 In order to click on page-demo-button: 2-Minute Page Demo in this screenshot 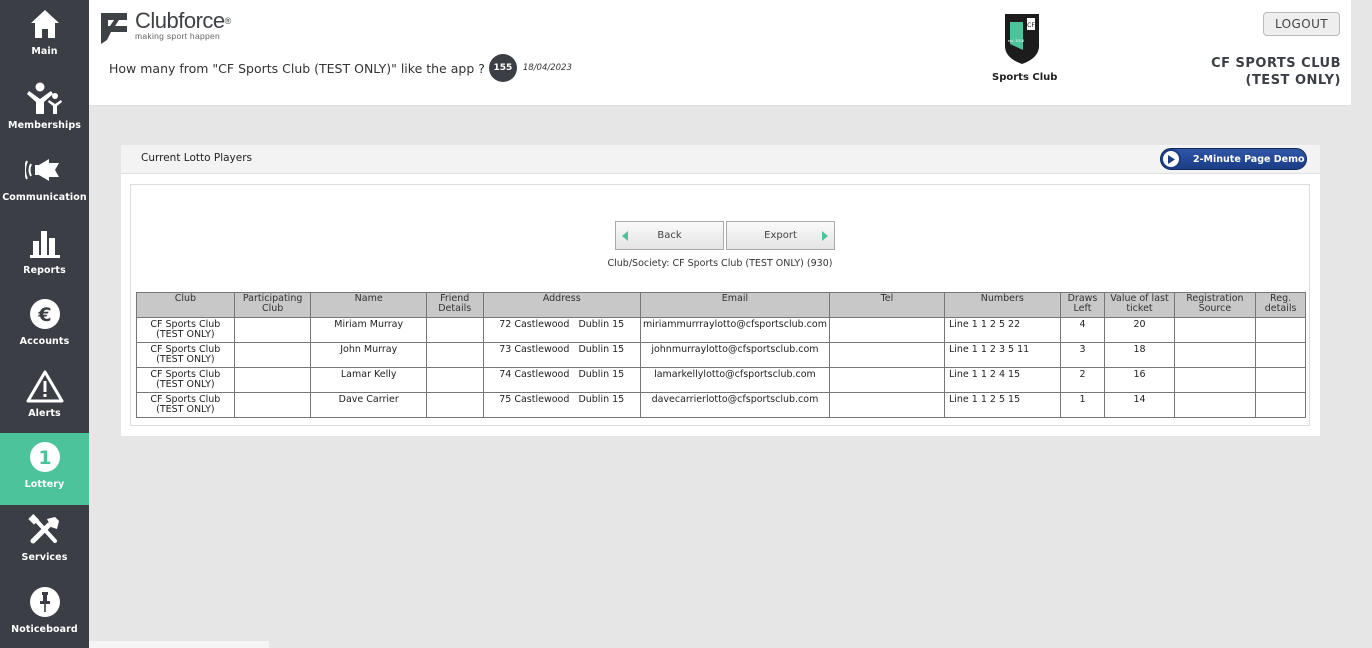, I will do `click(1233, 159)`.